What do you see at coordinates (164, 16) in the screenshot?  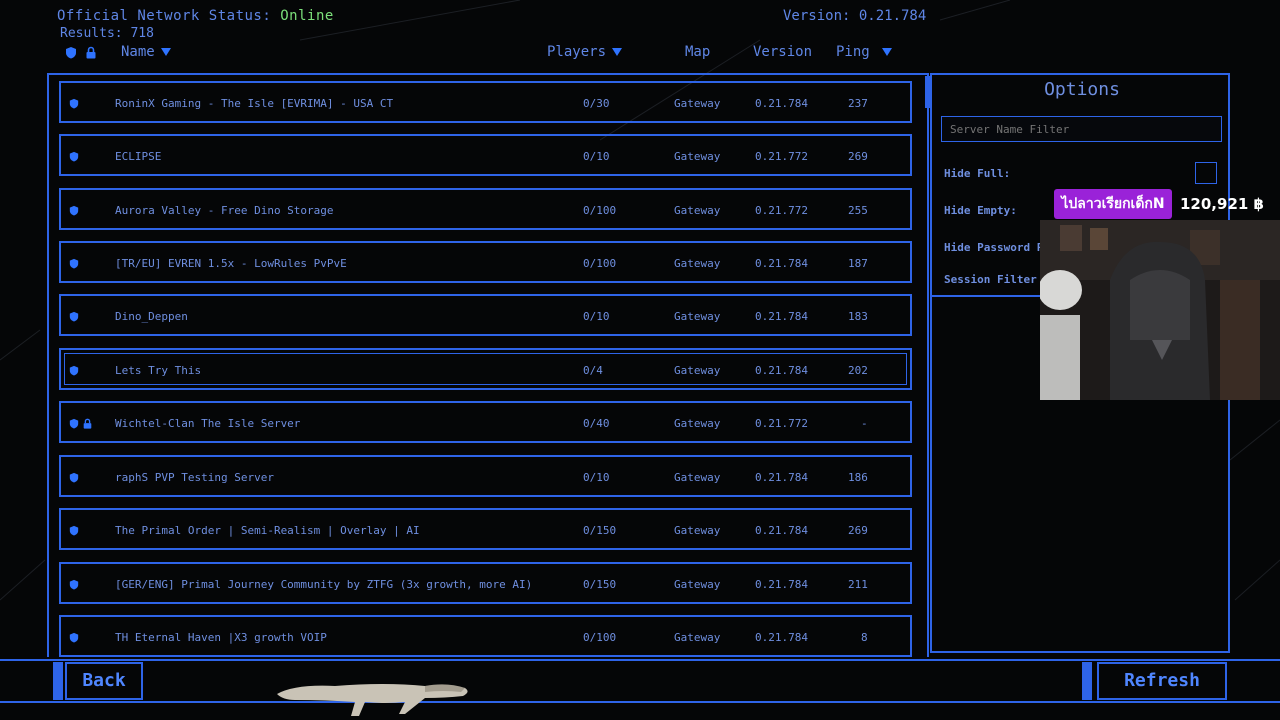 I see `network-status-label: Official Network Status:` at bounding box center [164, 16].